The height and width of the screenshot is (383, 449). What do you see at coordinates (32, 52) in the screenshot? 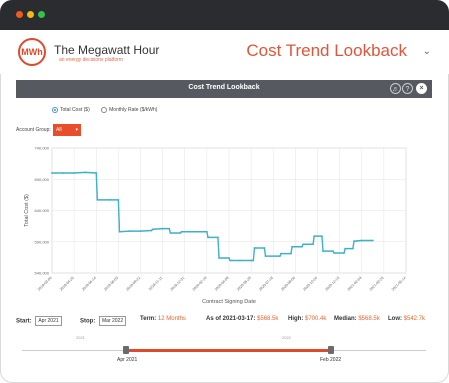
I see `mwh-logo: MWh` at bounding box center [32, 52].